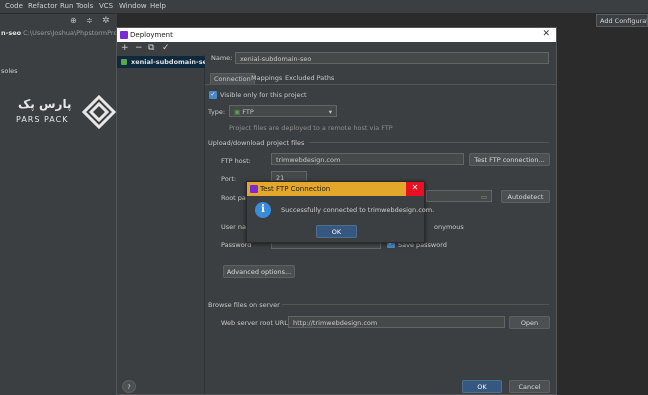  Describe the element at coordinates (84, 6) in the screenshot. I see `menu-tools: Tools` at that location.